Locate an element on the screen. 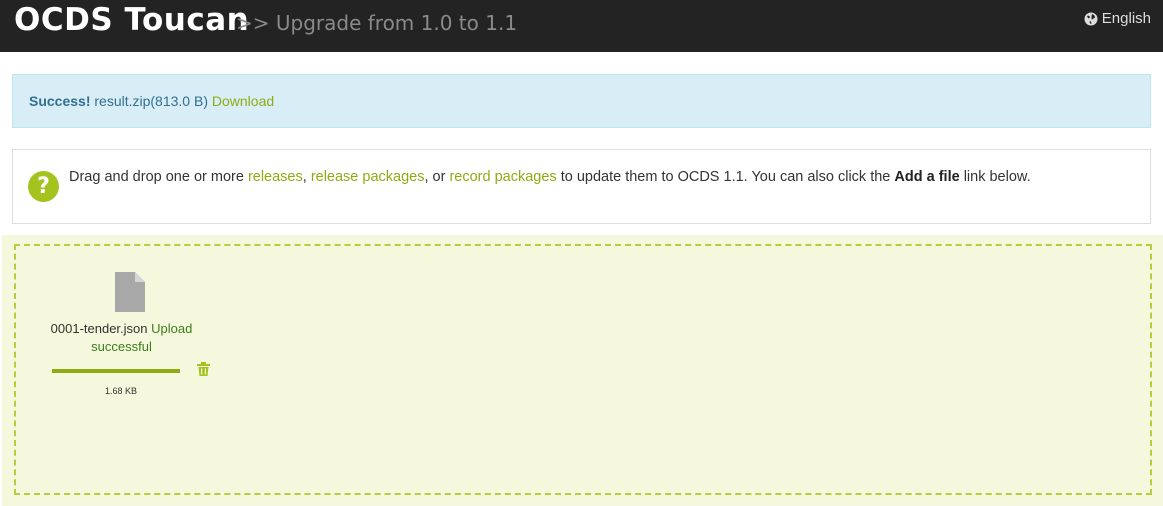 The image size is (1163, 506). question-icon: ? is located at coordinates (43, 186).